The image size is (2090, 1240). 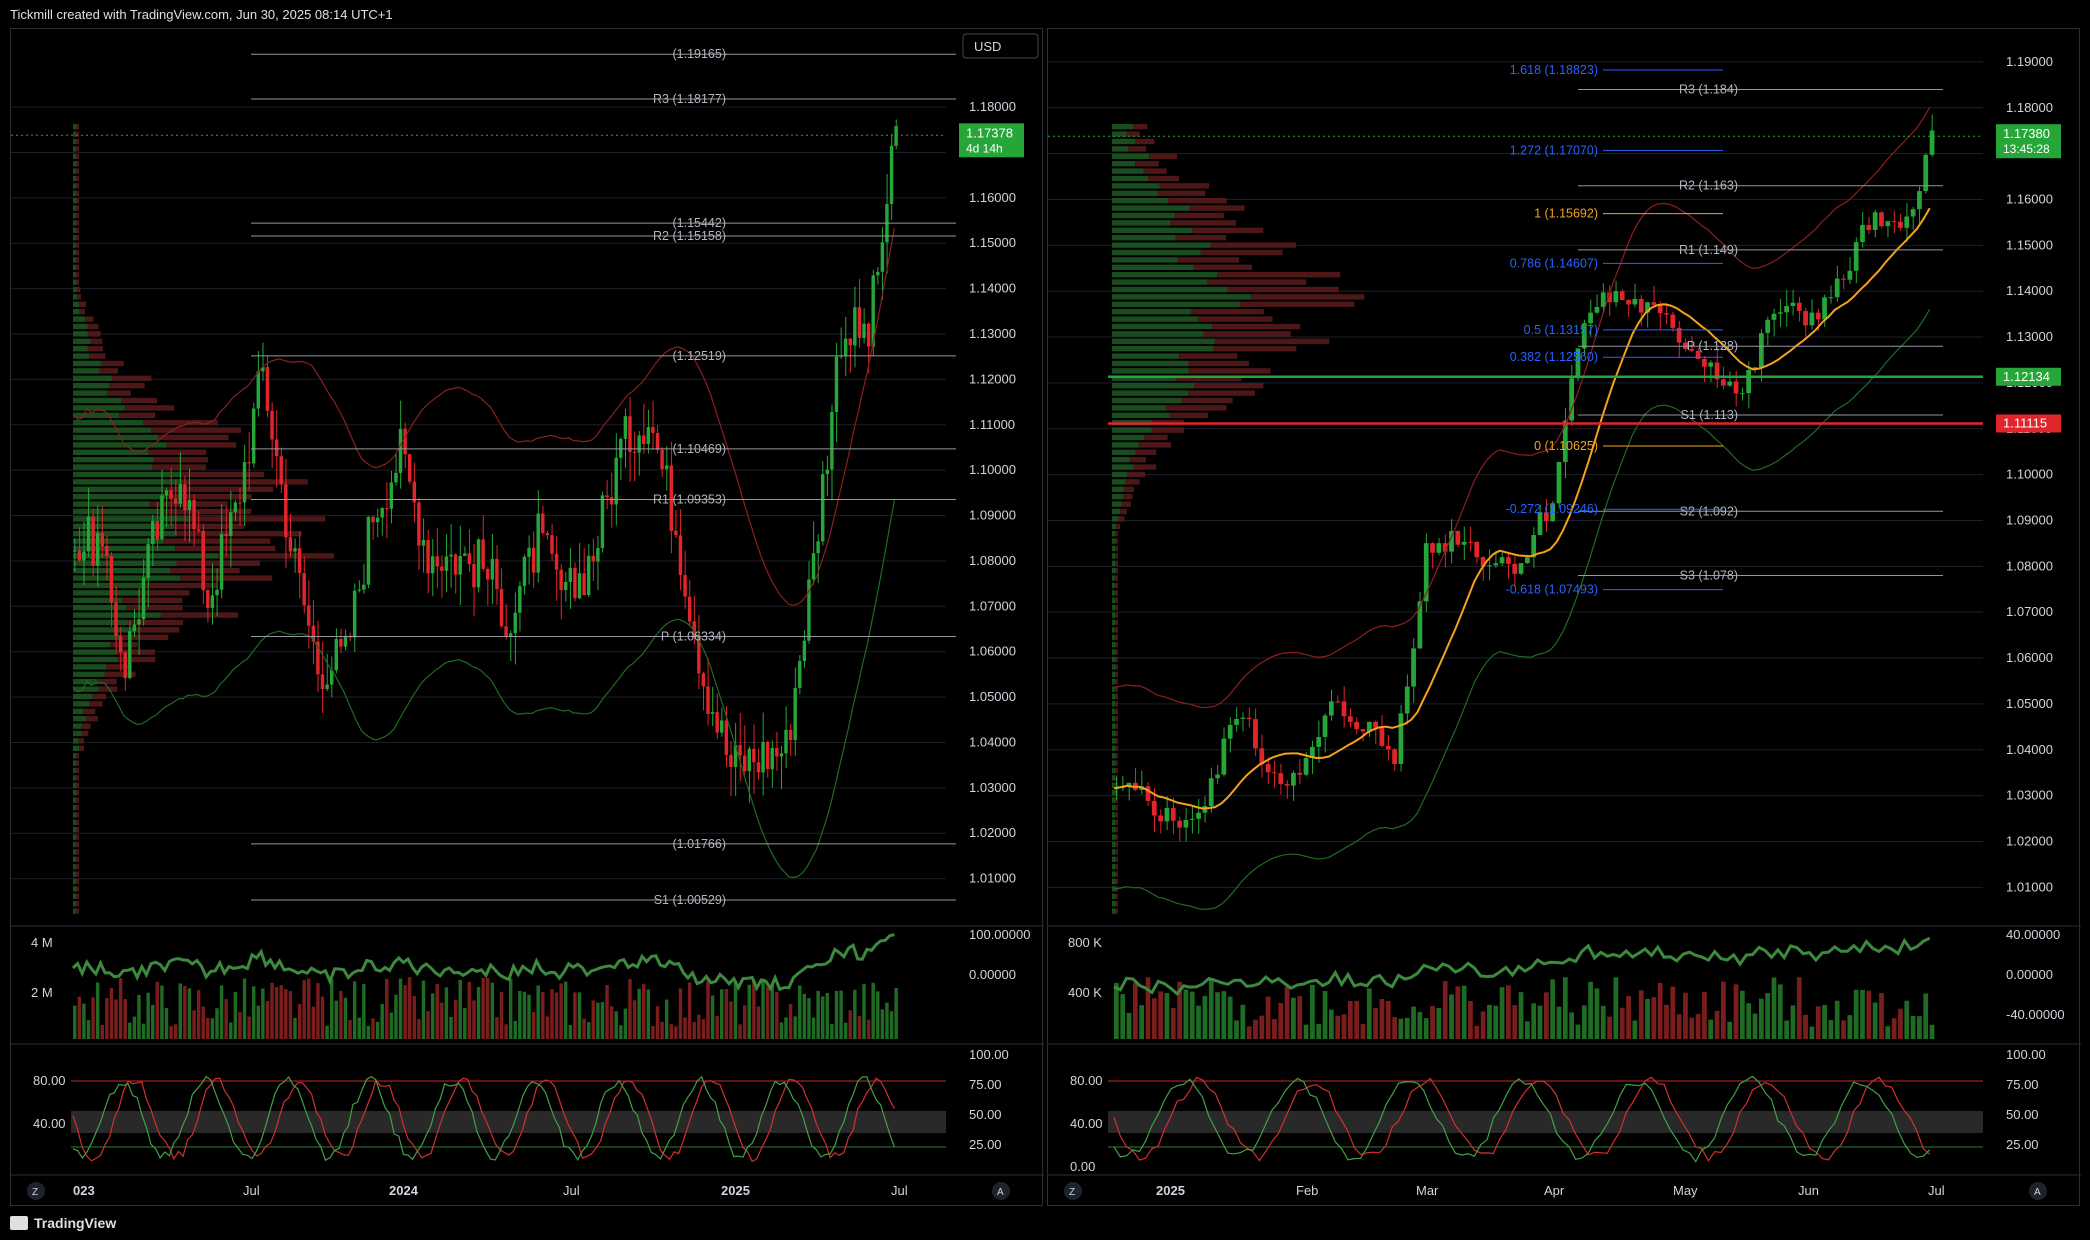 What do you see at coordinates (1709, 511) in the screenshot?
I see `pivot-level-label: S2 (1.092)` at bounding box center [1709, 511].